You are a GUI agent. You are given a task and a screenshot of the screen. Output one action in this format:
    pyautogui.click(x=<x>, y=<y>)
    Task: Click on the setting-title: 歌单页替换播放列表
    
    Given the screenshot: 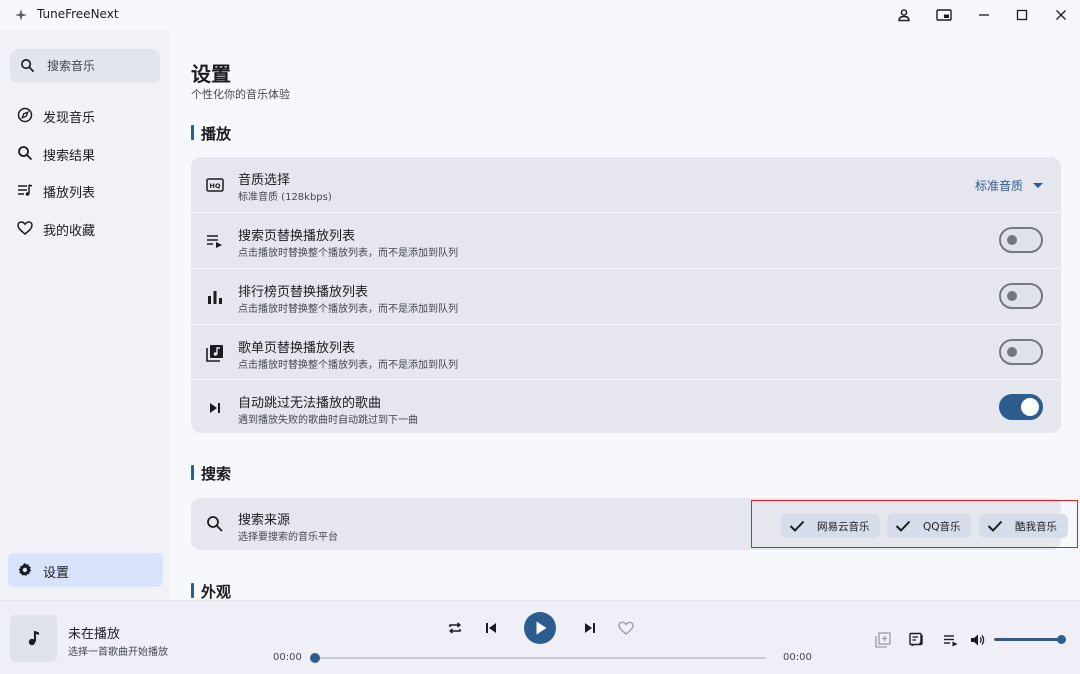 What is the action you would take?
    pyautogui.click(x=297, y=348)
    